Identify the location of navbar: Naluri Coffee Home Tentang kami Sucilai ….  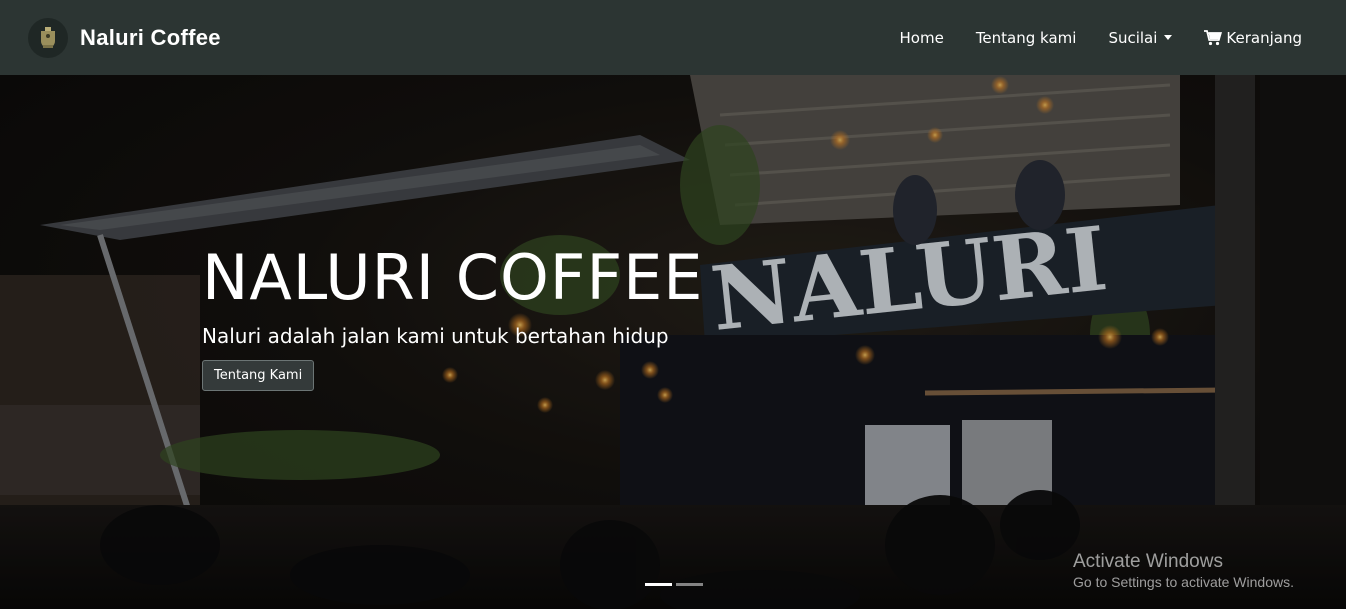
(673, 37).